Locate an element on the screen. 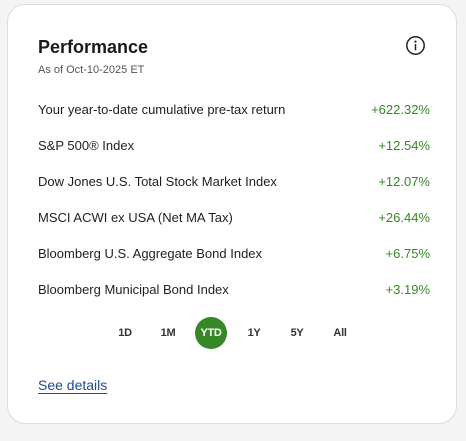  period-1d-button: 1D is located at coordinates (125, 333).